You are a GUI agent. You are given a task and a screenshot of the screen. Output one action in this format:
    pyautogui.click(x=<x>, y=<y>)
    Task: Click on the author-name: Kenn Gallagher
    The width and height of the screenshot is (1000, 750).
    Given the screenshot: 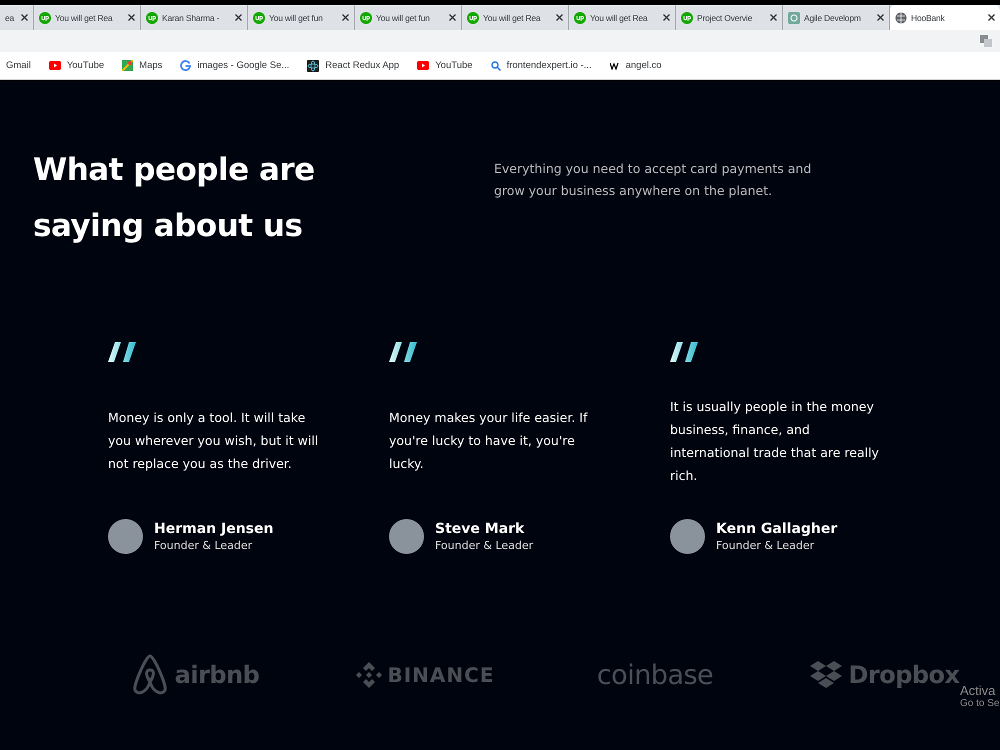 What is the action you would take?
    pyautogui.click(x=777, y=529)
    